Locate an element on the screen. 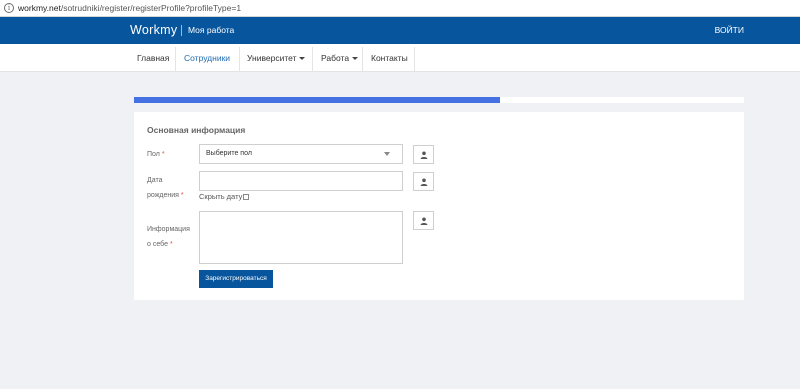 This screenshot has height=389, width=800. nav-item-contacts: Контакты is located at coordinates (389, 58).